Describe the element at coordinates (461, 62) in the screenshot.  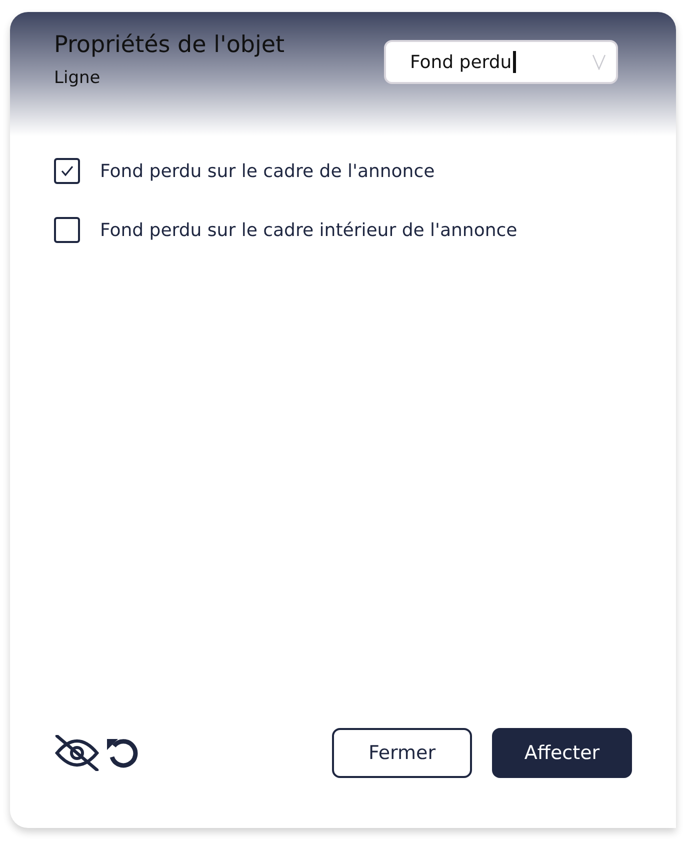
I see `dropdown-value: Fond perdu` at that location.